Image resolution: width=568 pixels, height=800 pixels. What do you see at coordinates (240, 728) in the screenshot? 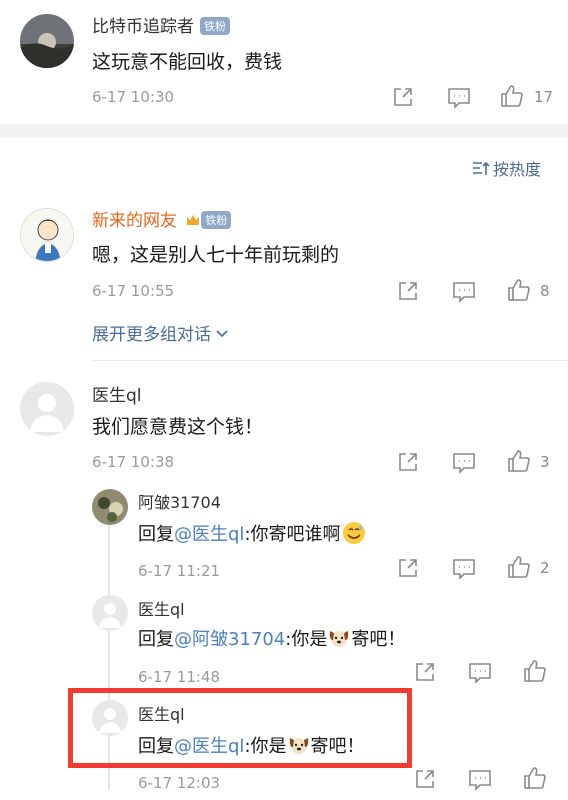
I see `highlight-box` at bounding box center [240, 728].